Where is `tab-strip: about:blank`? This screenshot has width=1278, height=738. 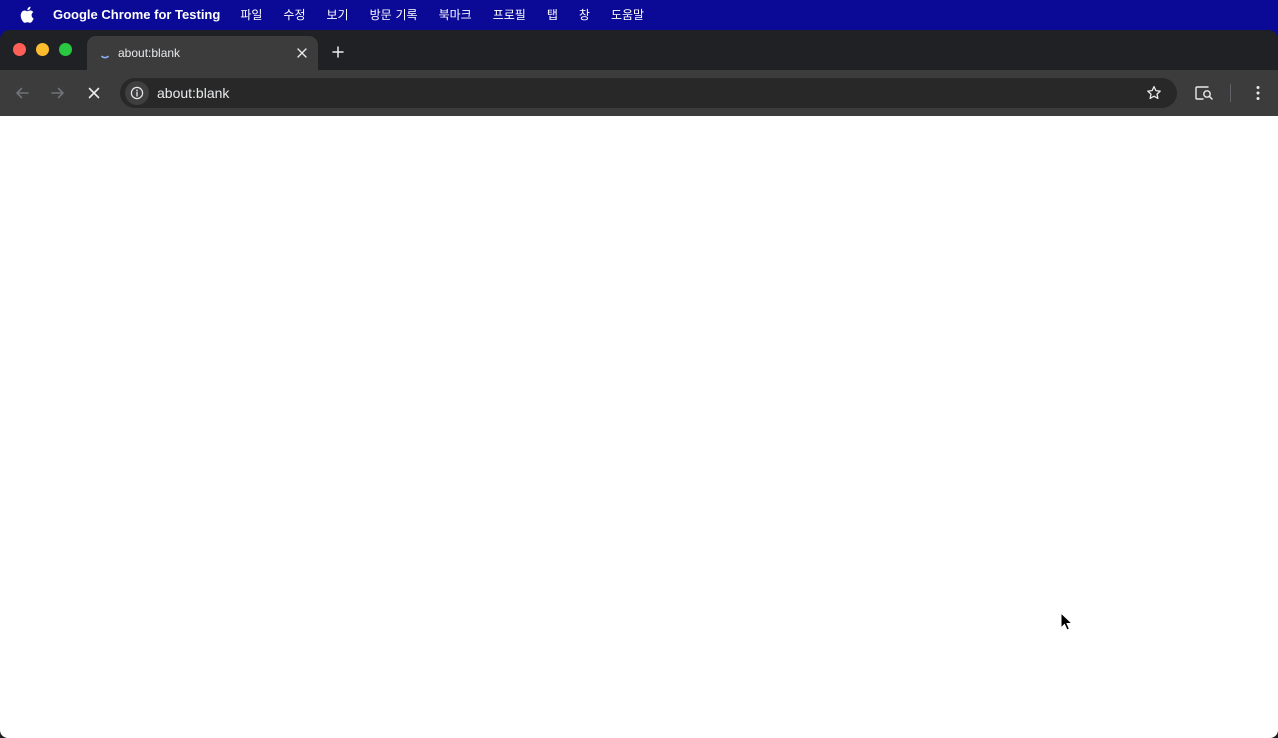
tab-strip: about:blank is located at coordinates (639, 50).